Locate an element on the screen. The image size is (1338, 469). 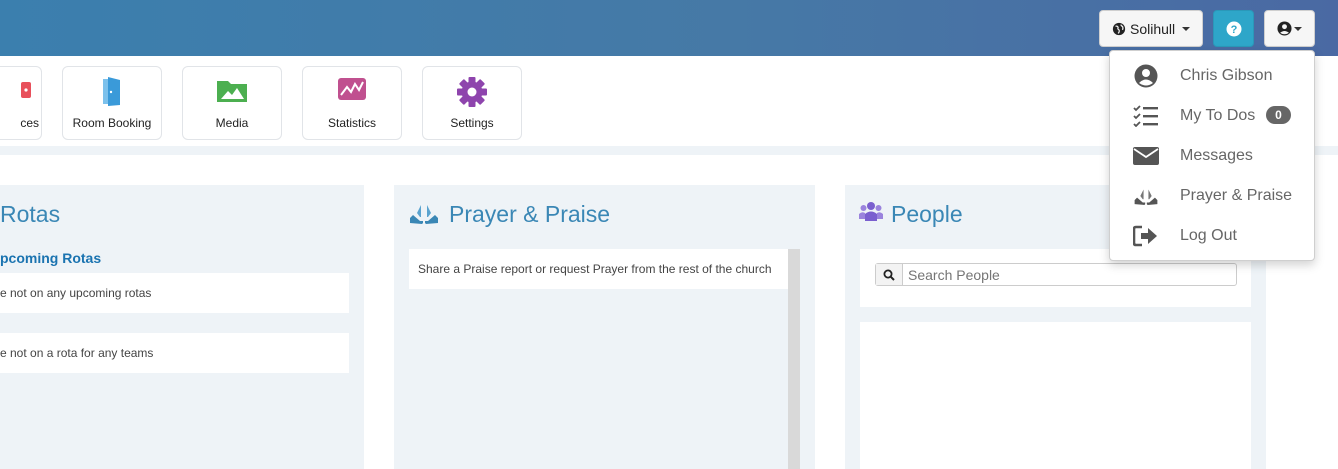
menu-item-label: Messages is located at coordinates (1216, 155).